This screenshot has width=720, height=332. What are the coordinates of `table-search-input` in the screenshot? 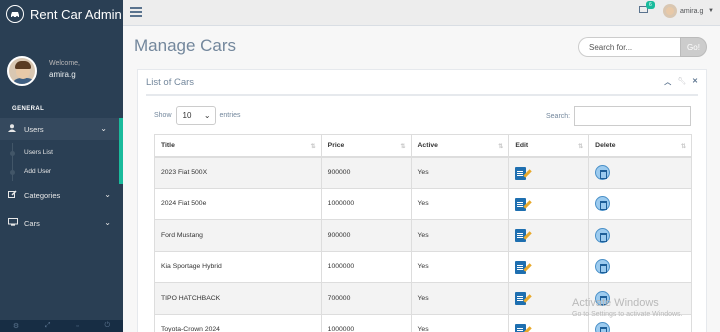 It's located at (633, 116).